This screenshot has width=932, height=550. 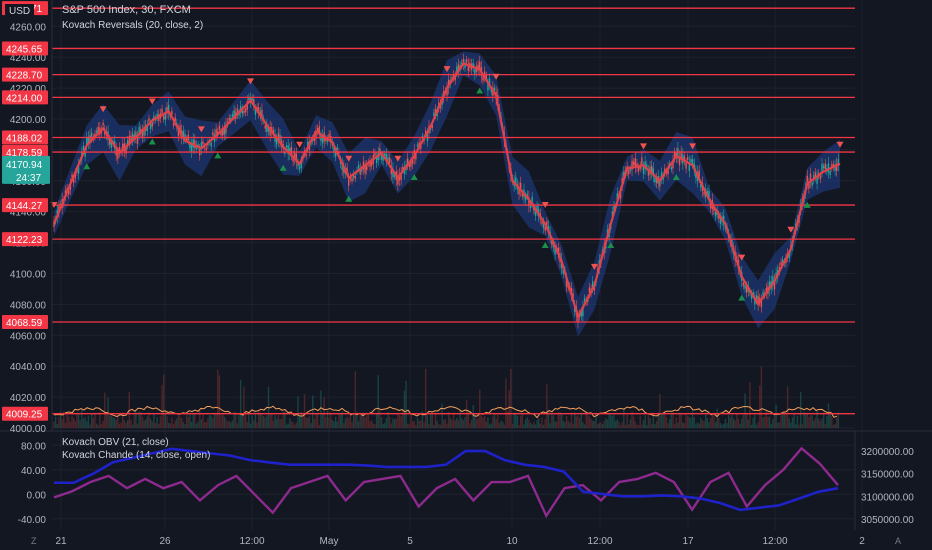 I want to click on time-tick: 2, so click(x=862, y=541).